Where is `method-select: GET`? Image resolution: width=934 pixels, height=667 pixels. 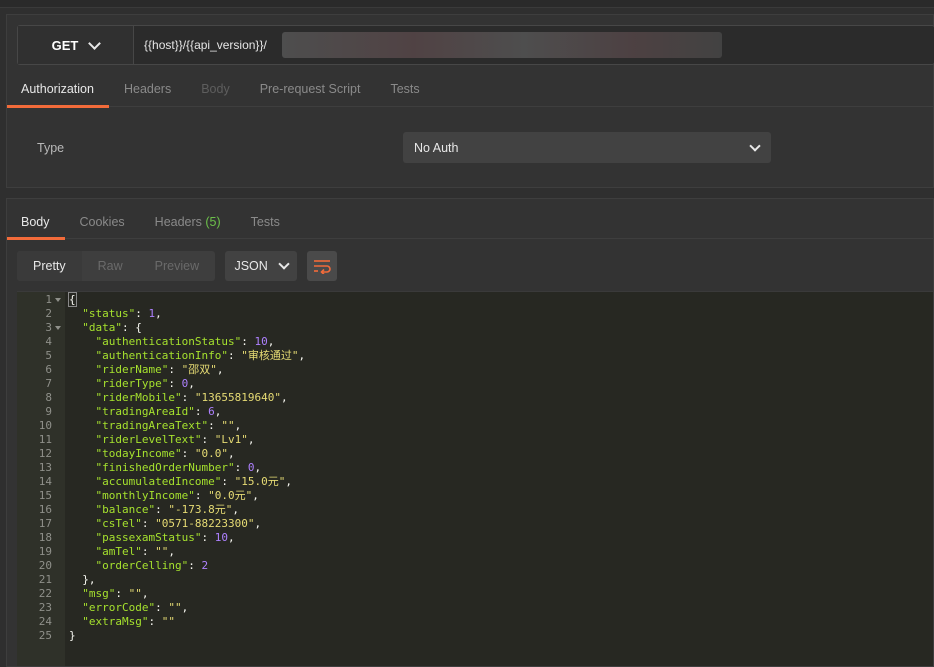 method-select: GET is located at coordinates (76, 45).